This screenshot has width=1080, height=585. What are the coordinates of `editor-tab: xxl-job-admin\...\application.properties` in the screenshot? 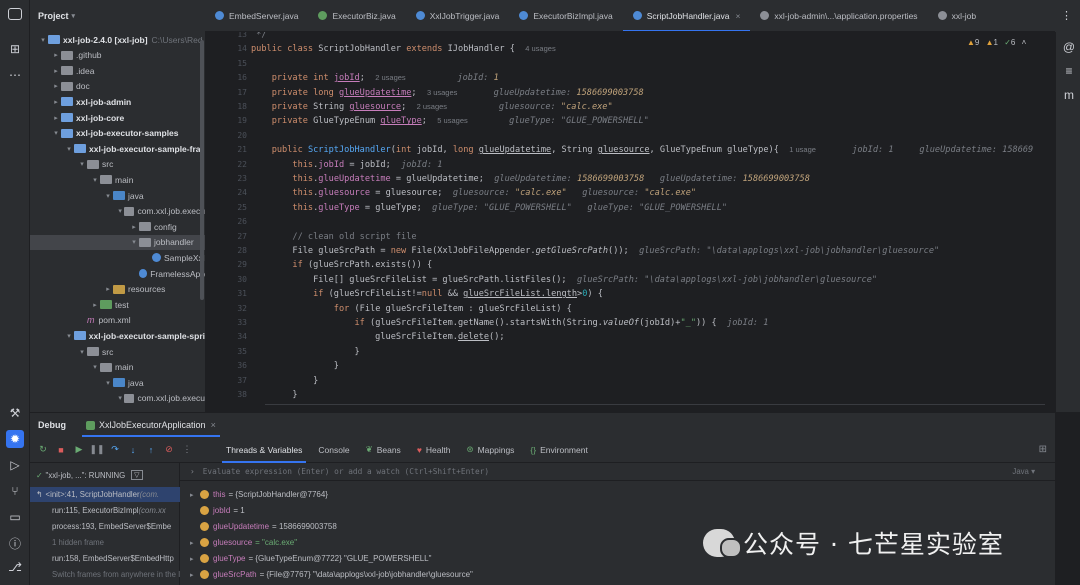 It's located at (838, 15).